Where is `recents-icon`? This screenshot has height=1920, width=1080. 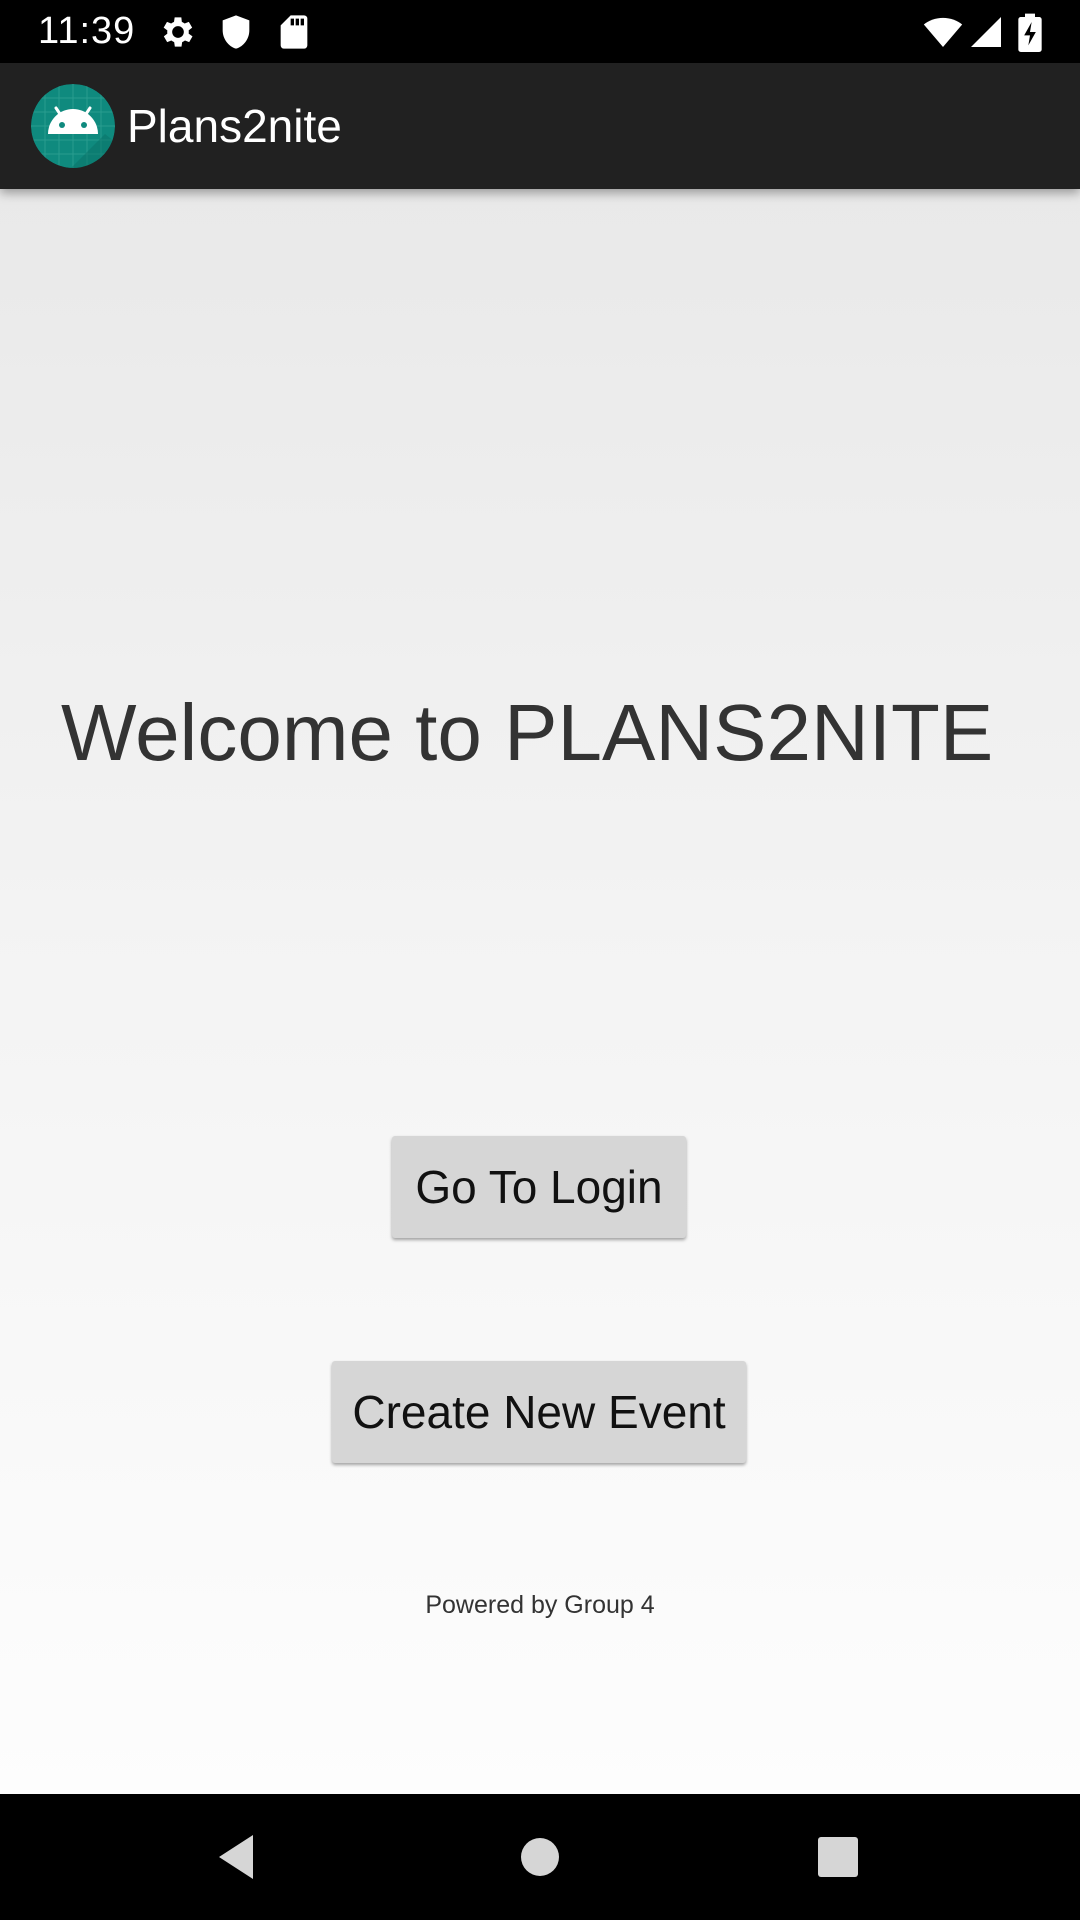
recents-icon is located at coordinates (838, 1857).